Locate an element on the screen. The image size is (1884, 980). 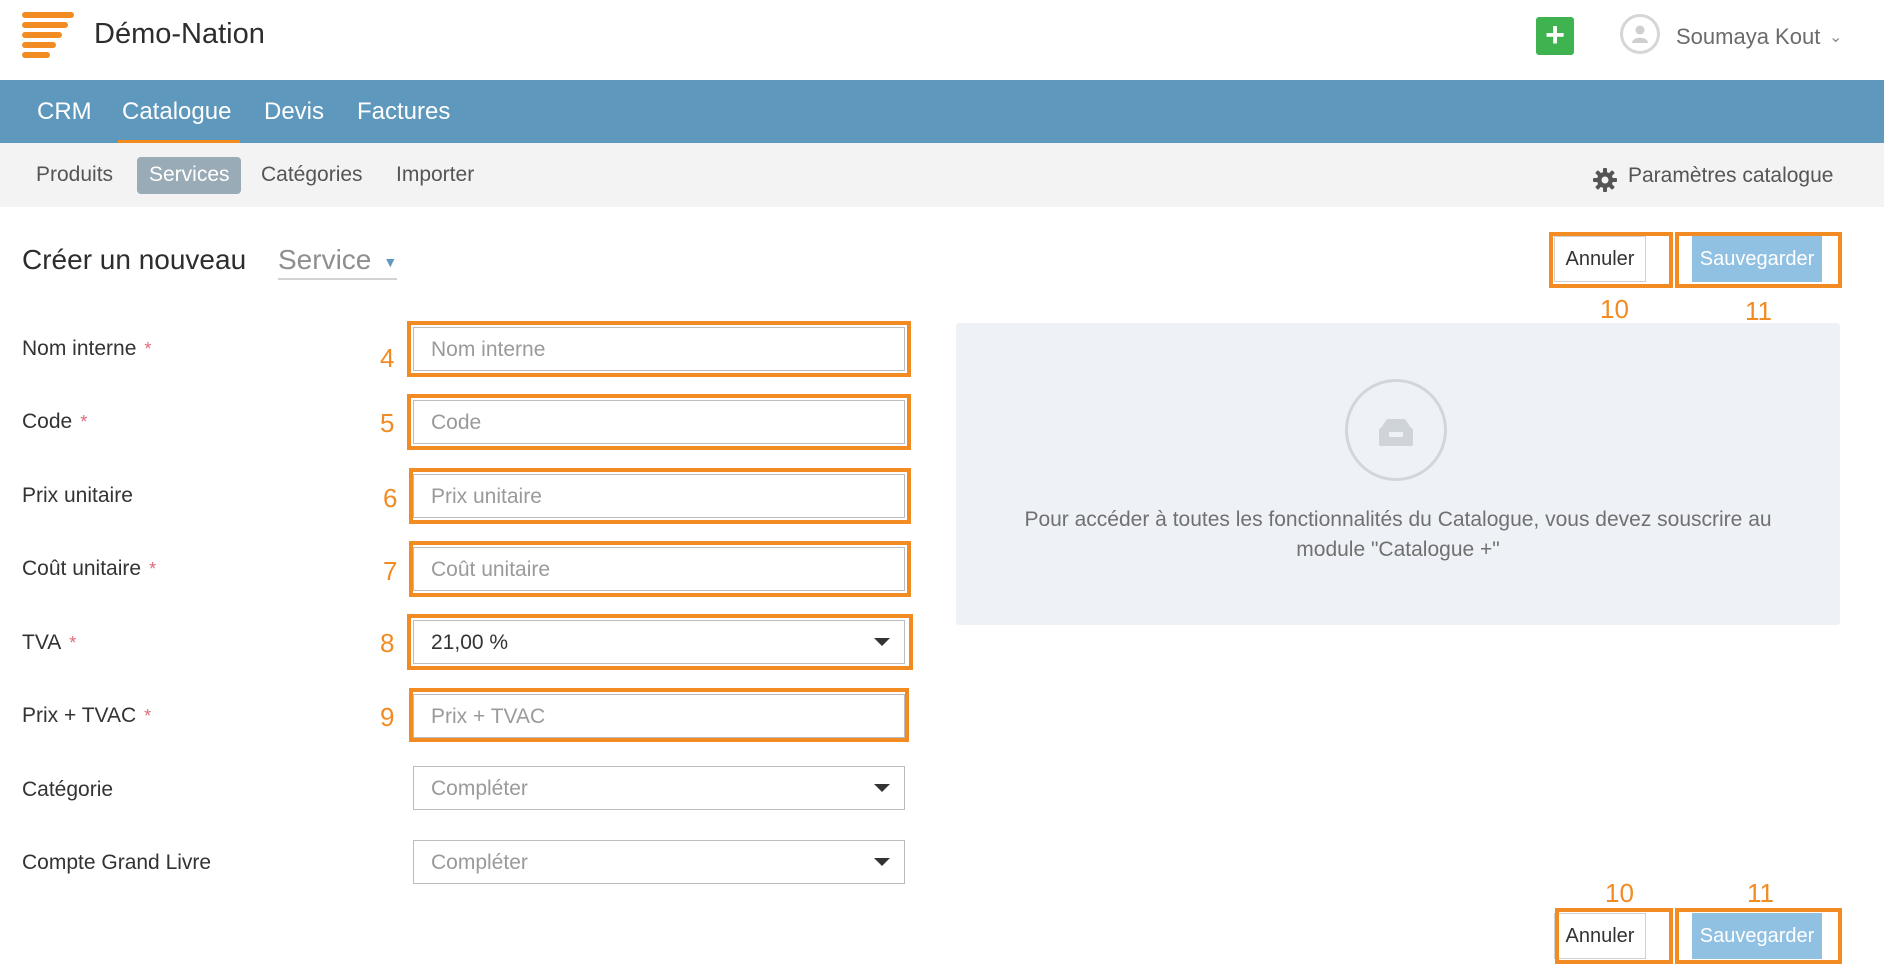
type-select-value: Service is located at coordinates (325, 259).